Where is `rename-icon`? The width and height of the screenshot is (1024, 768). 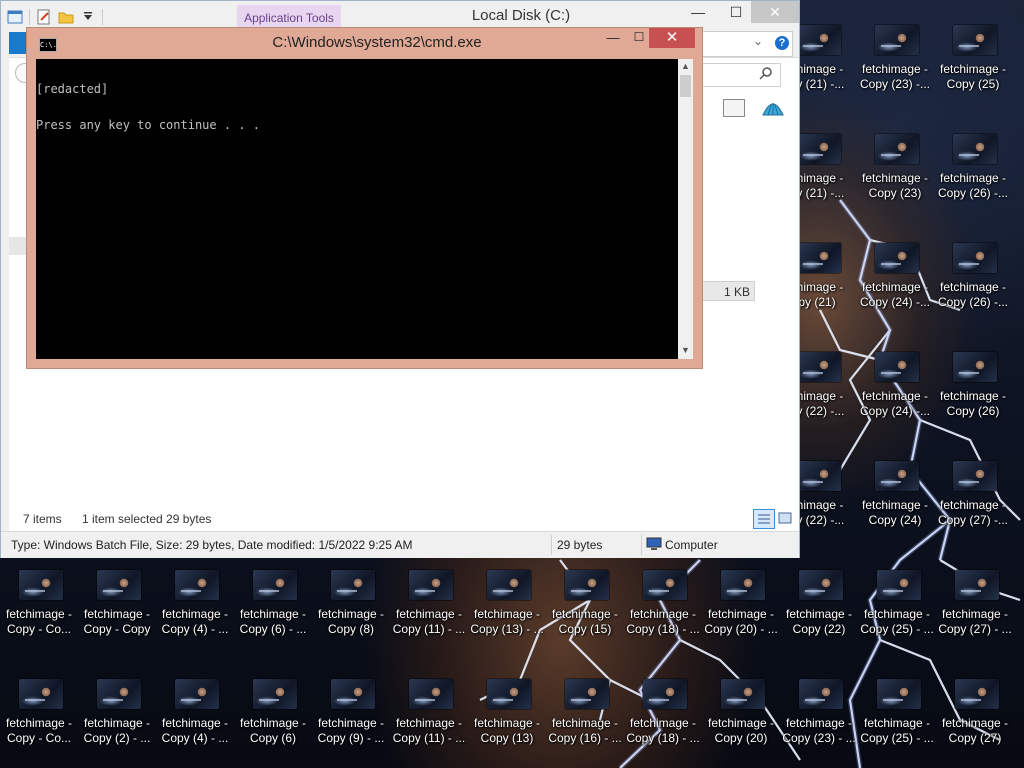
rename-icon is located at coordinates (734, 108).